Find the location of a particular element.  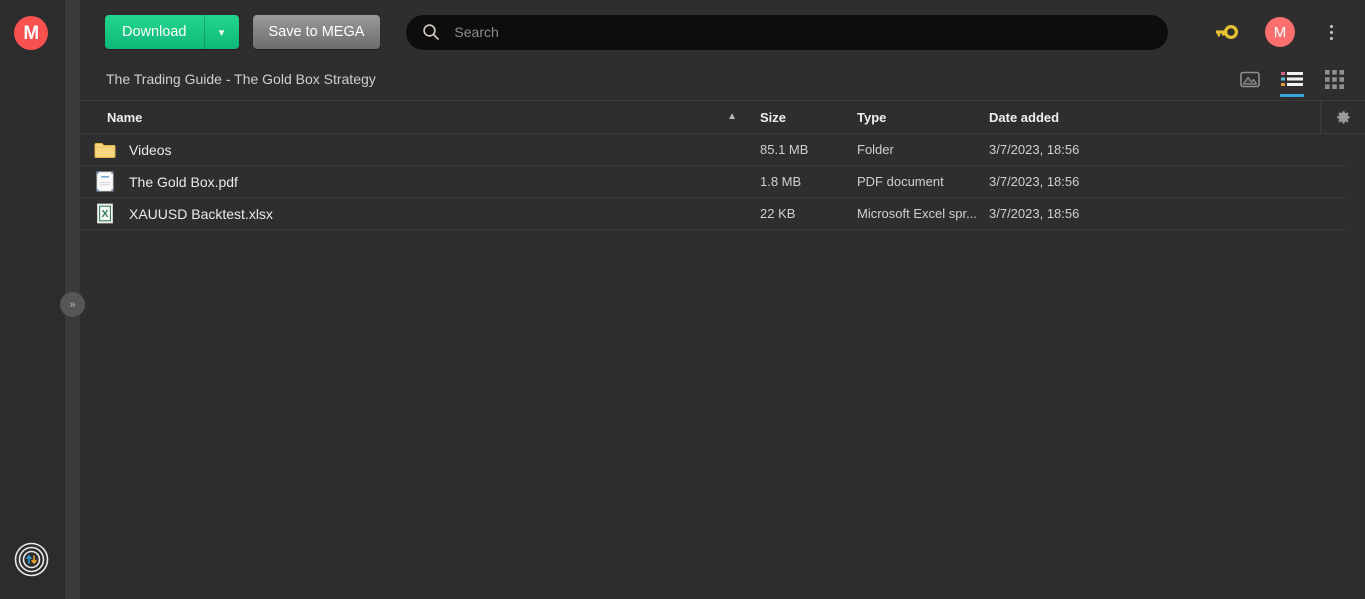

row-type: Folder is located at coordinates (875, 149).